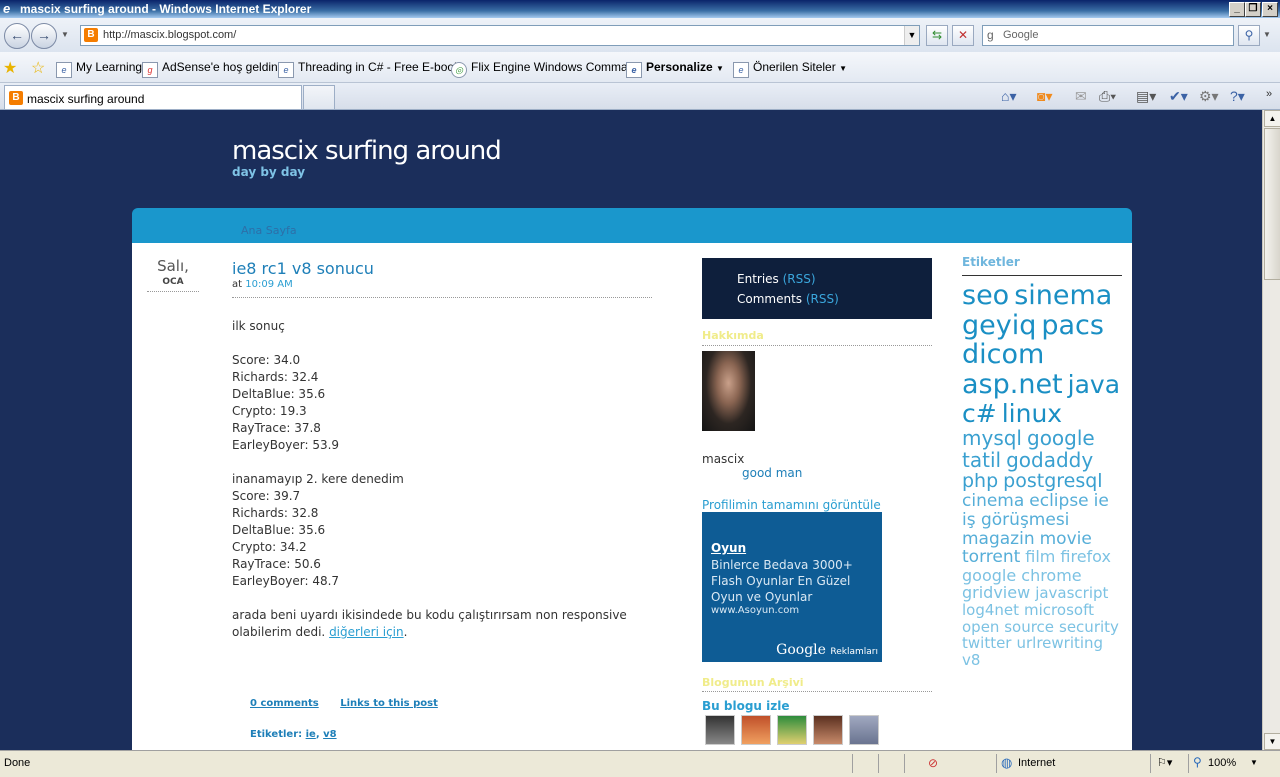  What do you see at coordinates (276, 734) in the screenshot?
I see `labels-prefix: Etiketler:` at bounding box center [276, 734].